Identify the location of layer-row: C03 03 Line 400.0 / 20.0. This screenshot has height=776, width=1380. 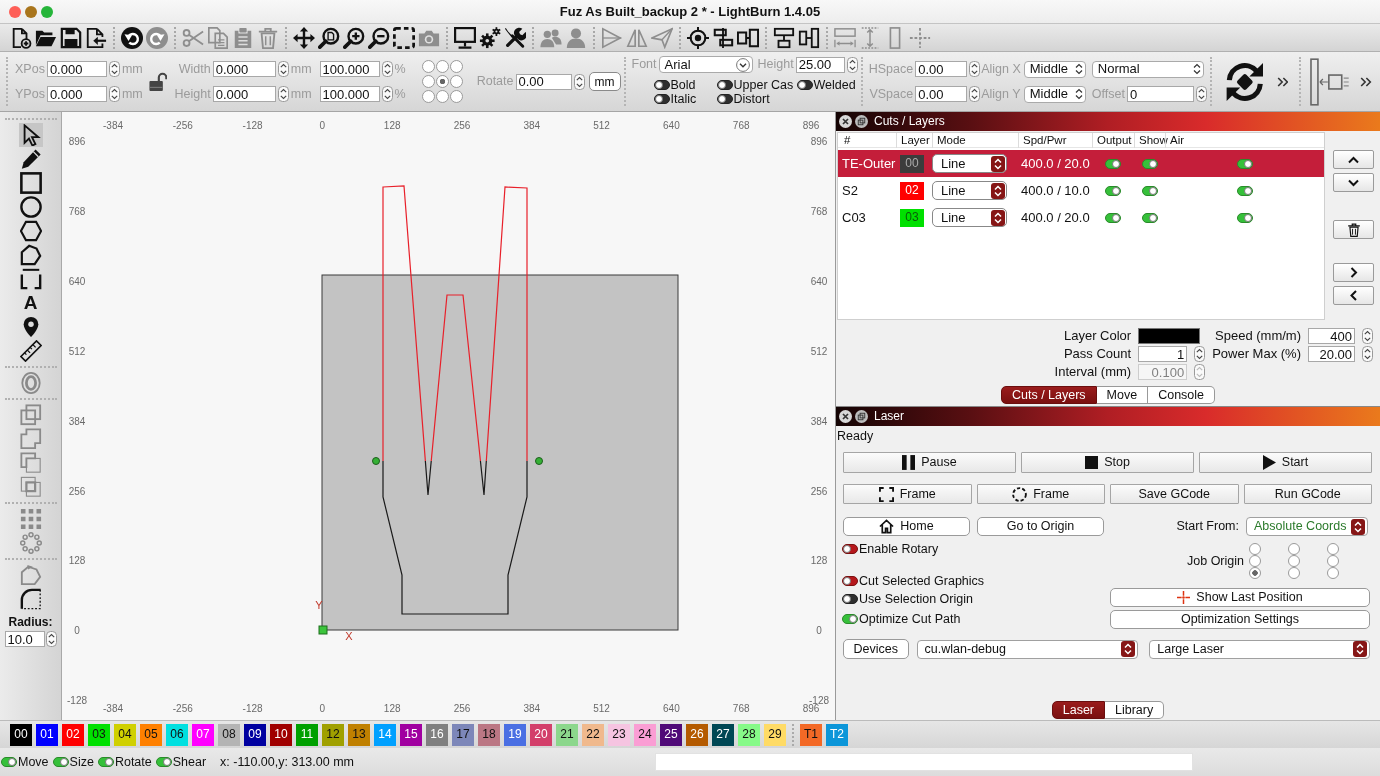
(1081, 217).